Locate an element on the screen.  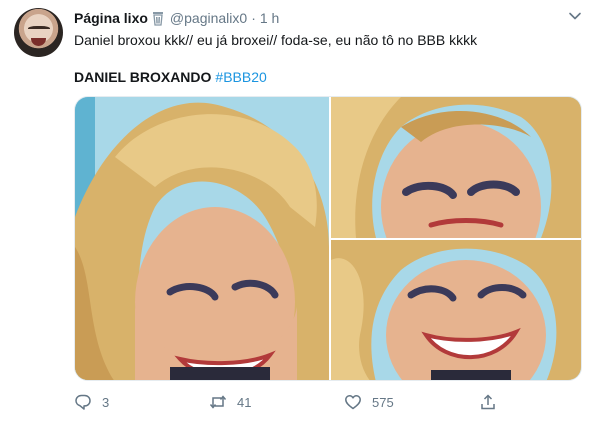
reply-icon is located at coordinates (83, 402).